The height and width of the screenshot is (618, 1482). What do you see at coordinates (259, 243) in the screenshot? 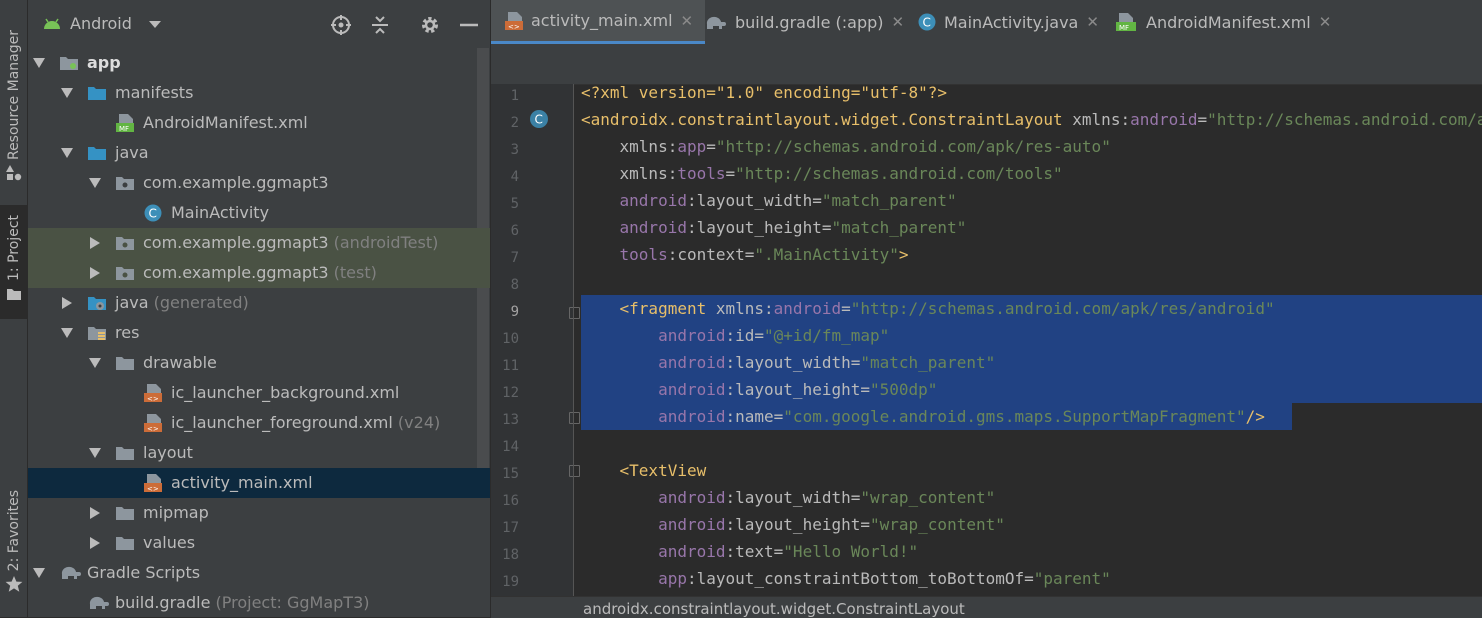
I see `tree-item-package-androidtest: com.example.ggmapt3 (androidTest)` at bounding box center [259, 243].